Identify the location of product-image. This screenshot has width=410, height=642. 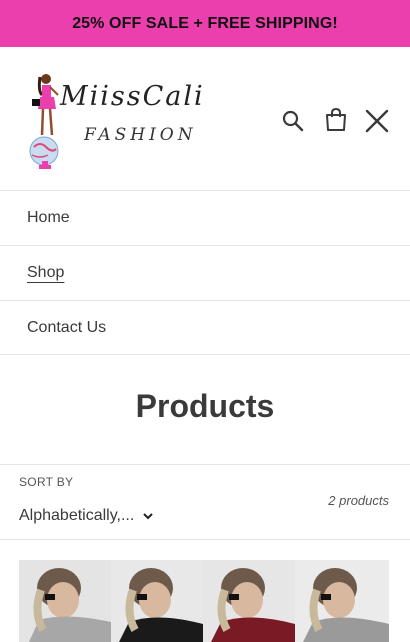
(204, 601).